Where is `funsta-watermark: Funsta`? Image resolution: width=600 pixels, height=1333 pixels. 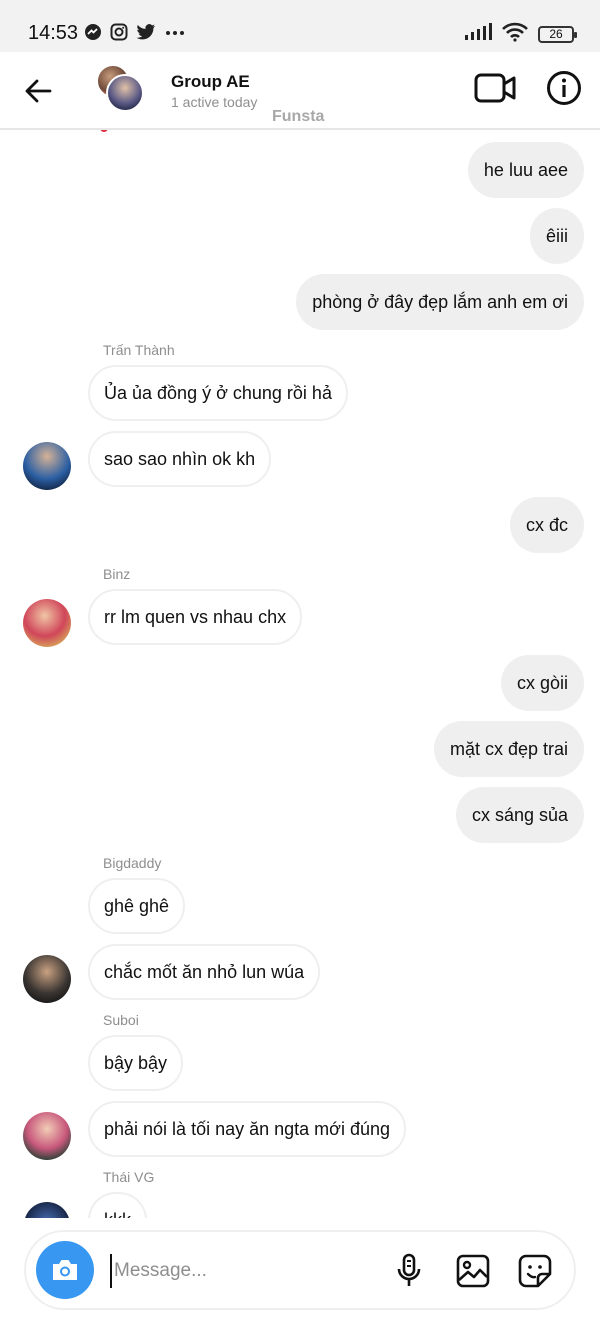
funsta-watermark: Funsta is located at coordinates (298, 116).